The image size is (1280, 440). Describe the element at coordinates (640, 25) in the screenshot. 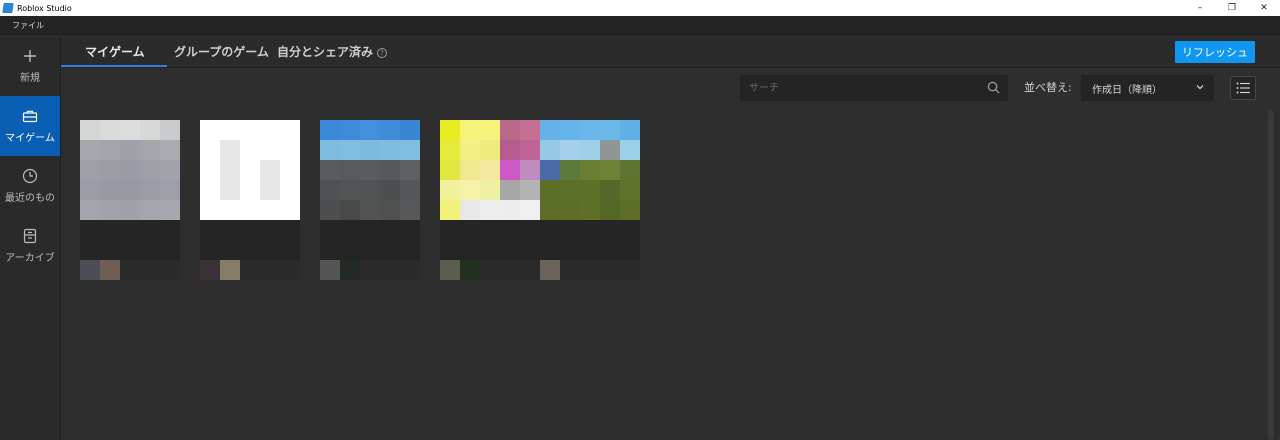

I see `menu-bar: ファイル` at that location.